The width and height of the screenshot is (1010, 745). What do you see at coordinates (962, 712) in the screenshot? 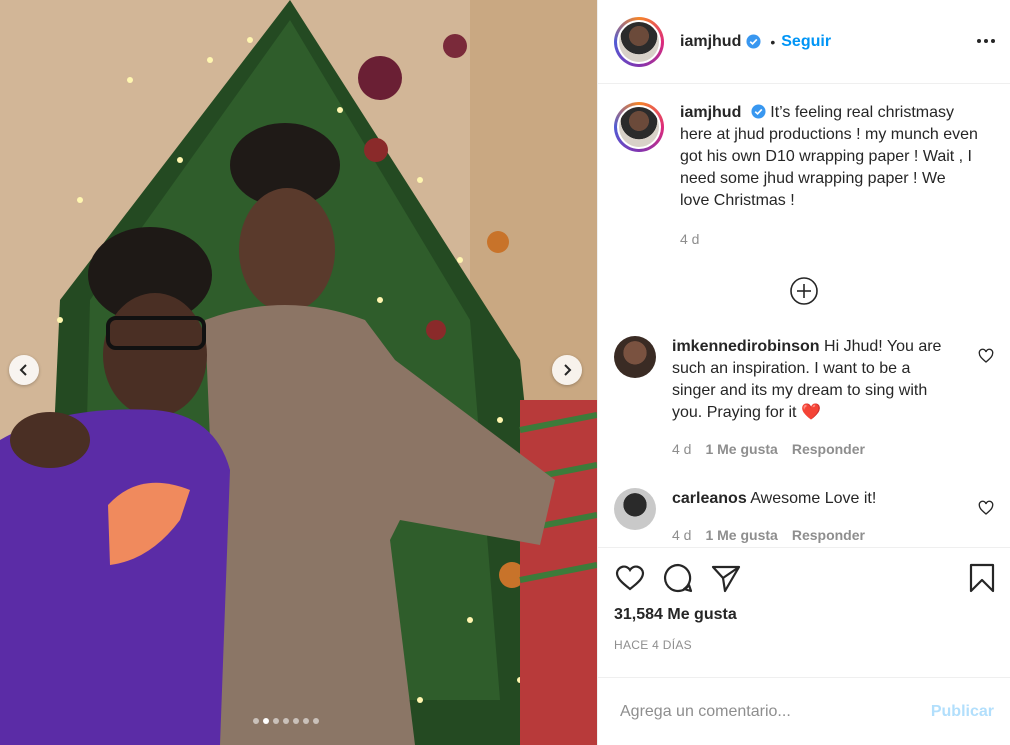
I see `publish-button: Publicar` at bounding box center [962, 712].